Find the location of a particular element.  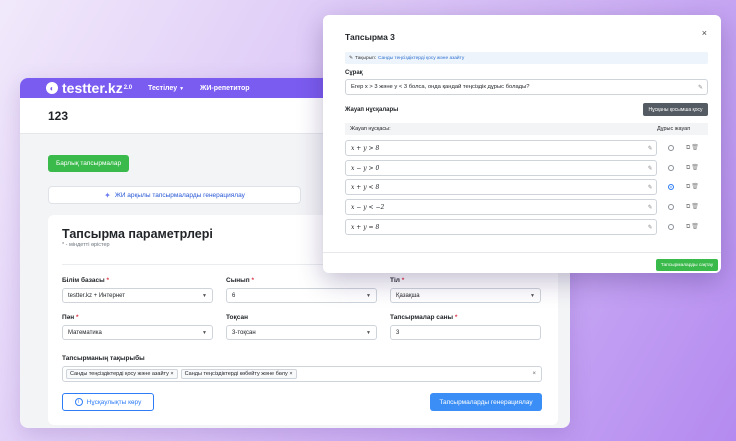

language-field: Тіл * Қазақша ▼ is located at coordinates (465, 290).